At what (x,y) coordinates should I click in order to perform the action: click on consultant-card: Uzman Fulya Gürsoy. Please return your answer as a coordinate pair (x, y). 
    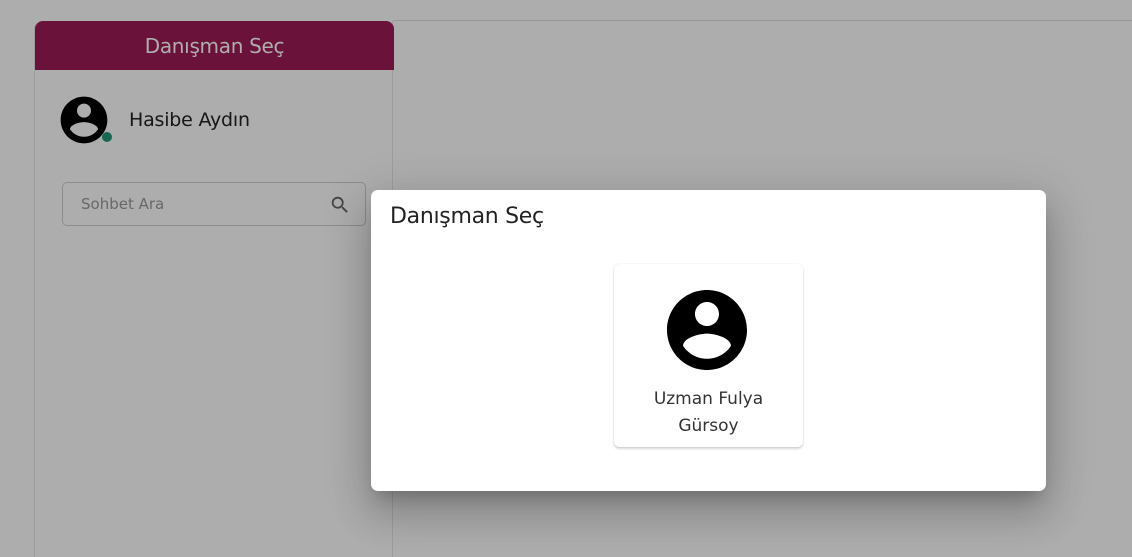
    Looking at the image, I should click on (708, 355).